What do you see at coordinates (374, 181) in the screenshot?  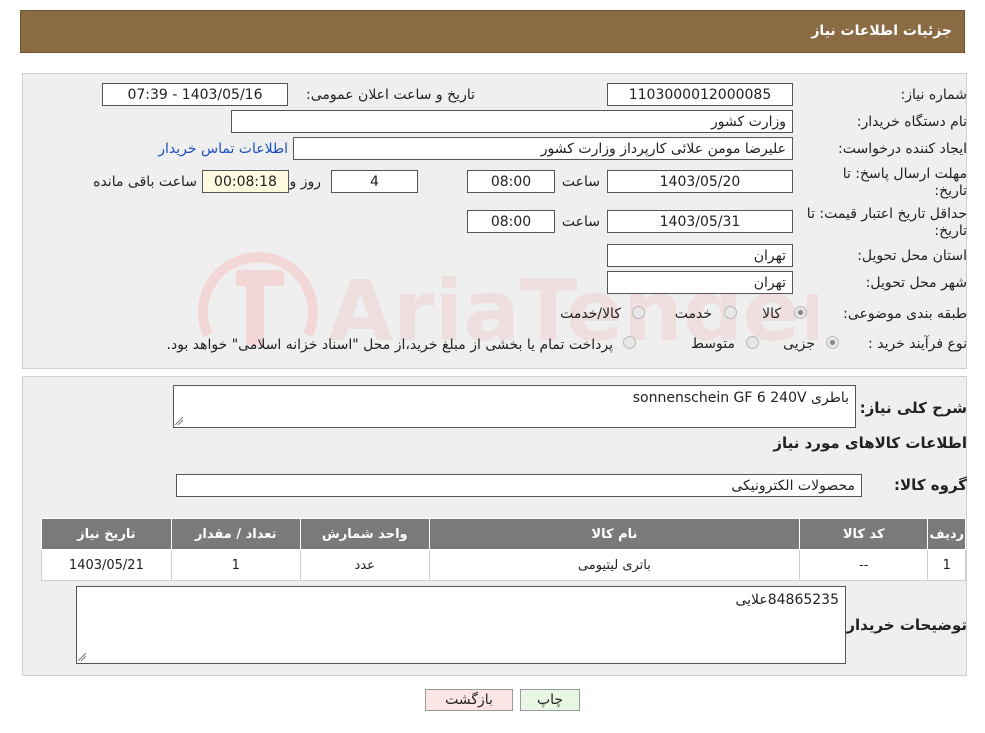 I see `days-field: 4` at bounding box center [374, 181].